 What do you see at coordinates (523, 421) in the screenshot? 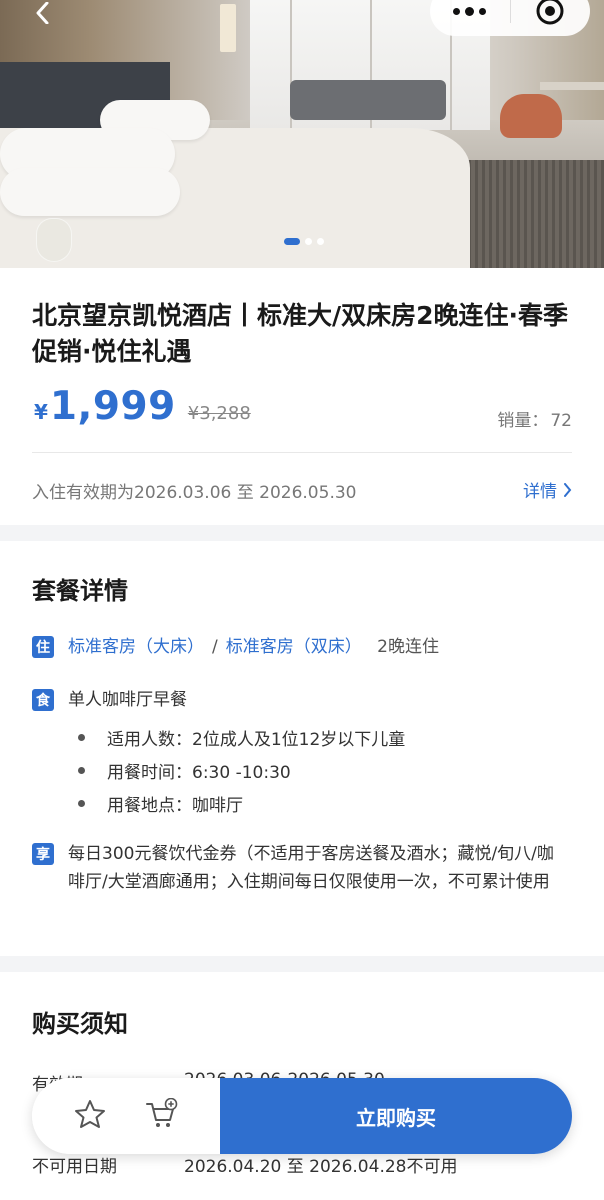
I see `sales-label: 销量：` at bounding box center [523, 421].